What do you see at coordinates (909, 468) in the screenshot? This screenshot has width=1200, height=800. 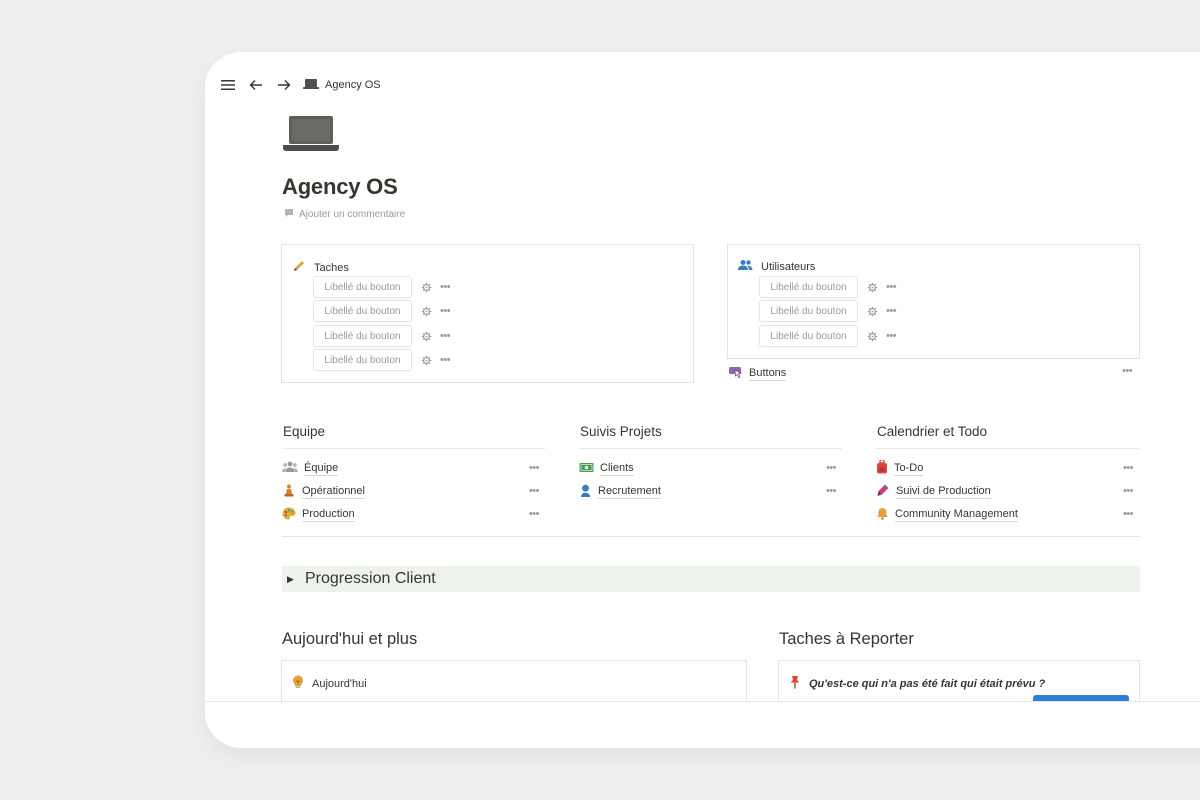 I see `list-item-label: To-Do` at bounding box center [909, 468].